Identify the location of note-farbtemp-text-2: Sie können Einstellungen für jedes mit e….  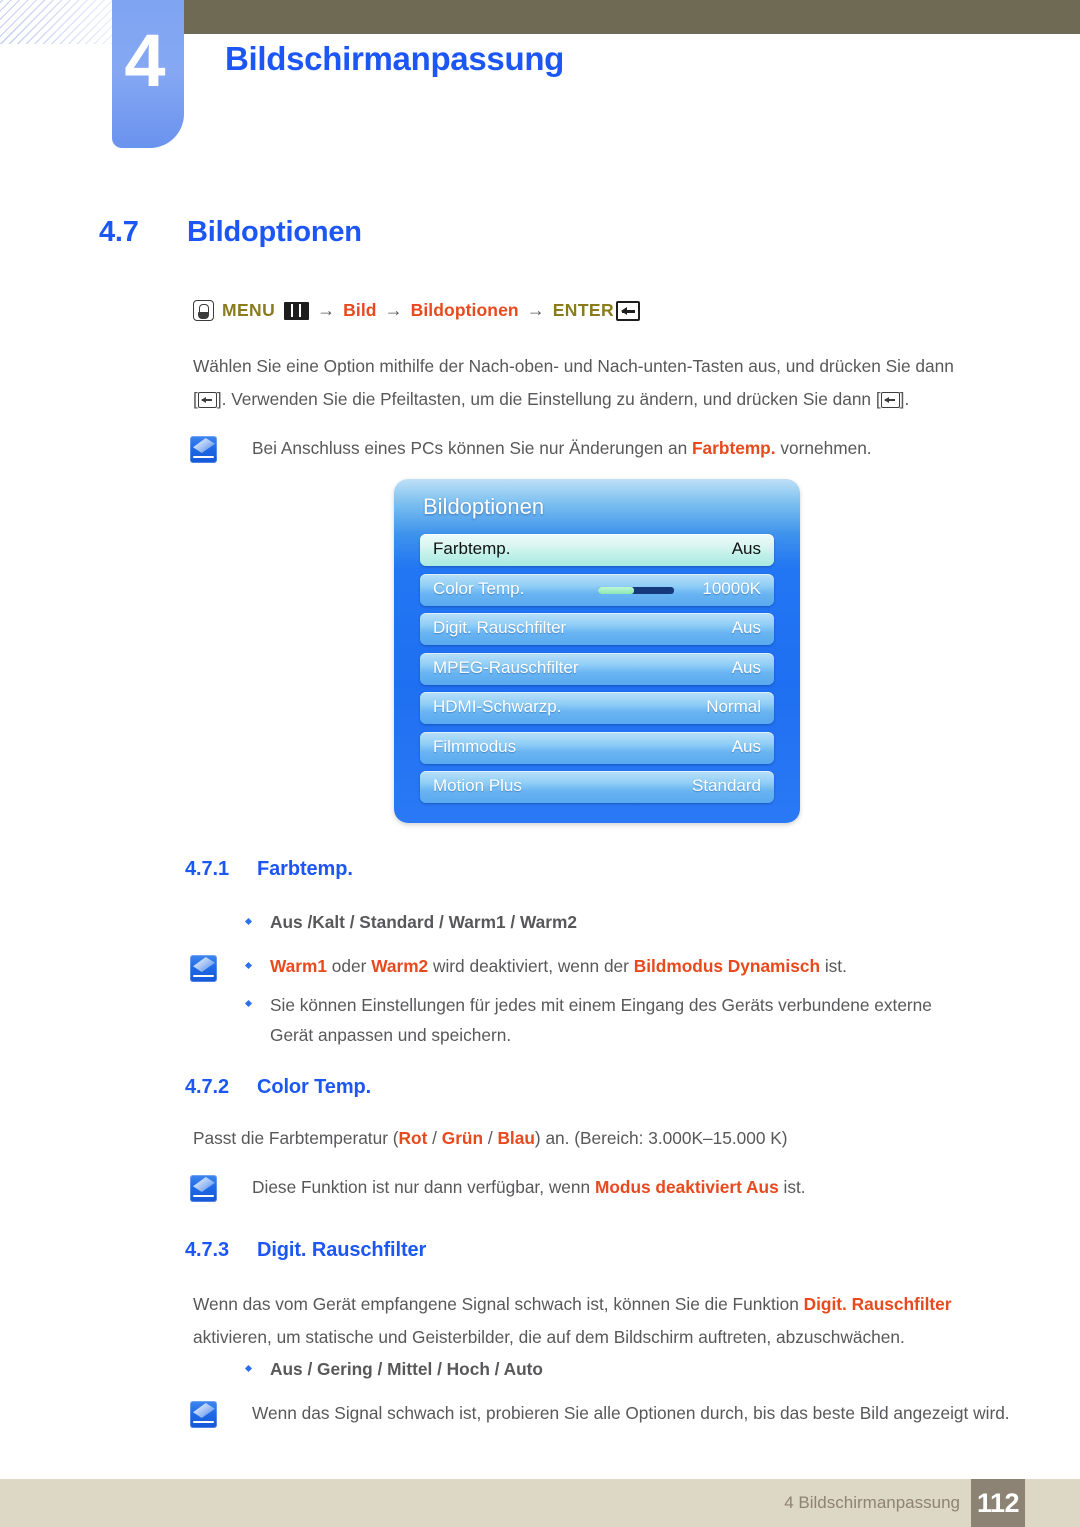
(601, 1020).